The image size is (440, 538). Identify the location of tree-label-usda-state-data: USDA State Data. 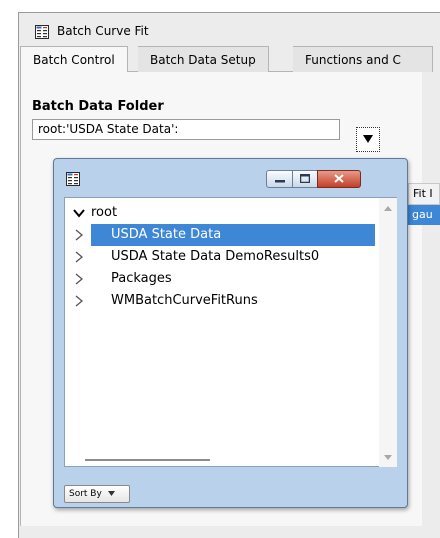
(166, 234).